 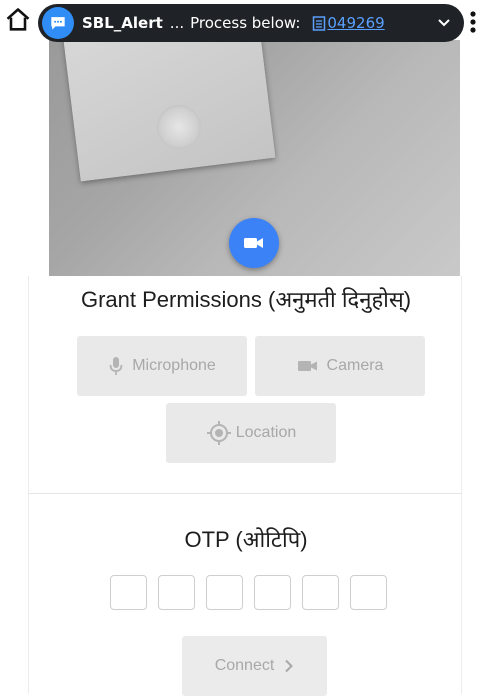 I want to click on preview-object, so click(x=179, y=127).